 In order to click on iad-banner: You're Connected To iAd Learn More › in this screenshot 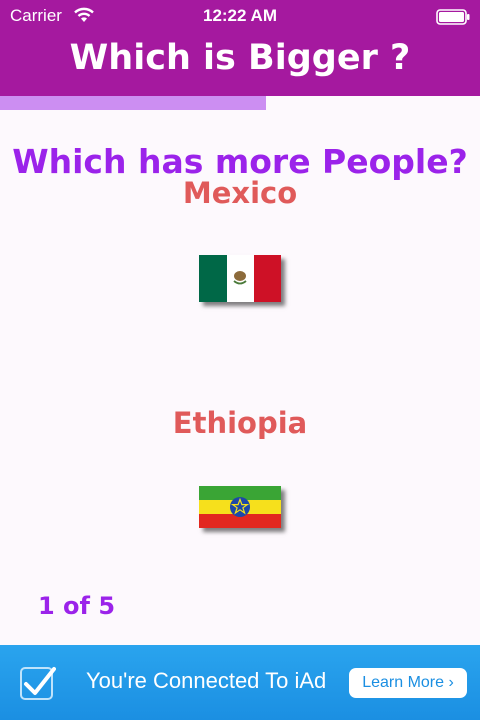, I will do `click(240, 682)`.